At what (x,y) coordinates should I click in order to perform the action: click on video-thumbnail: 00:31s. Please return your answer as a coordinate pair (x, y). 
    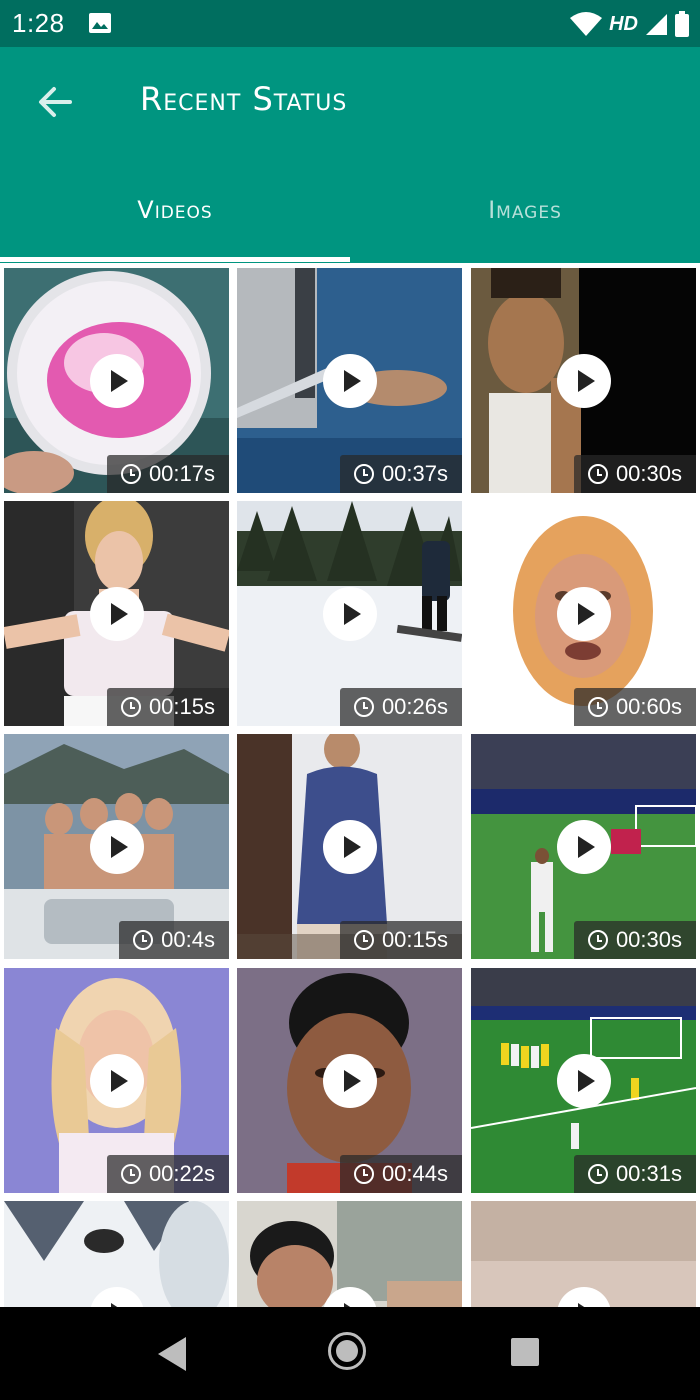
    Looking at the image, I should click on (583, 1080).